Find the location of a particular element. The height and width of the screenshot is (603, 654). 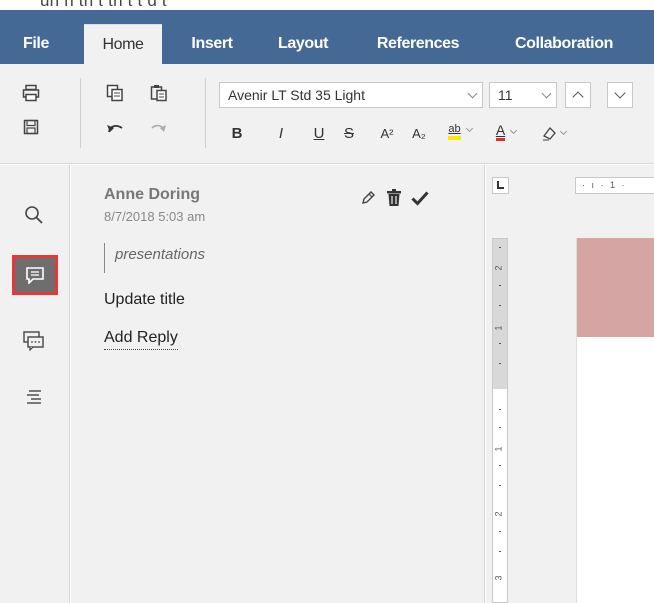

tab-collaboration: Collaboration is located at coordinates (564, 44).